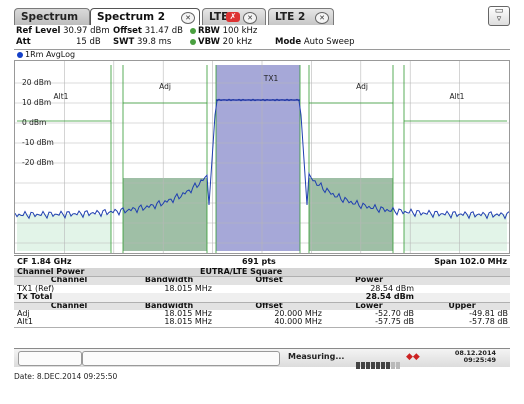 The height and width of the screenshot is (404, 524). I want to click on tab-label: Spectrum, so click(50, 17).